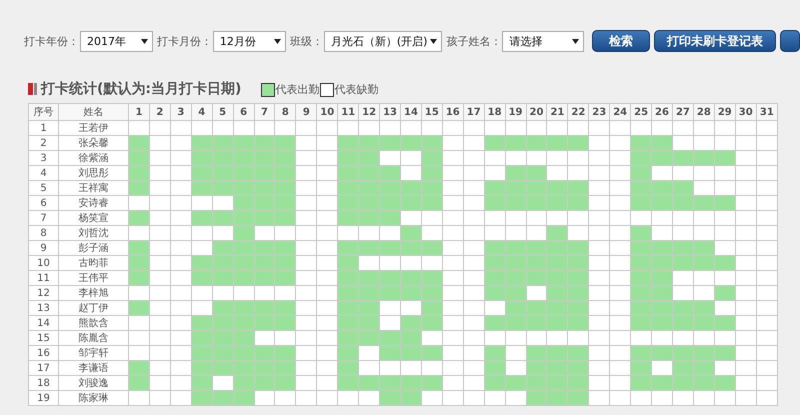  What do you see at coordinates (43, 143) in the screenshot?
I see `table-cell: 2` at bounding box center [43, 143].